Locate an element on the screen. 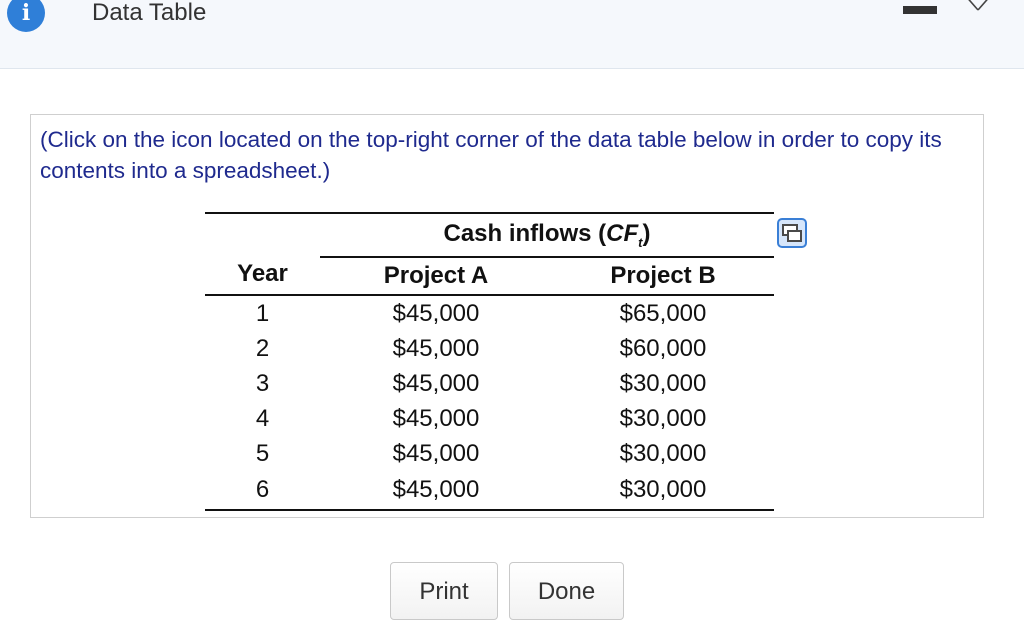 The image size is (1024, 636). year-cell: 3 is located at coordinates (262, 383).